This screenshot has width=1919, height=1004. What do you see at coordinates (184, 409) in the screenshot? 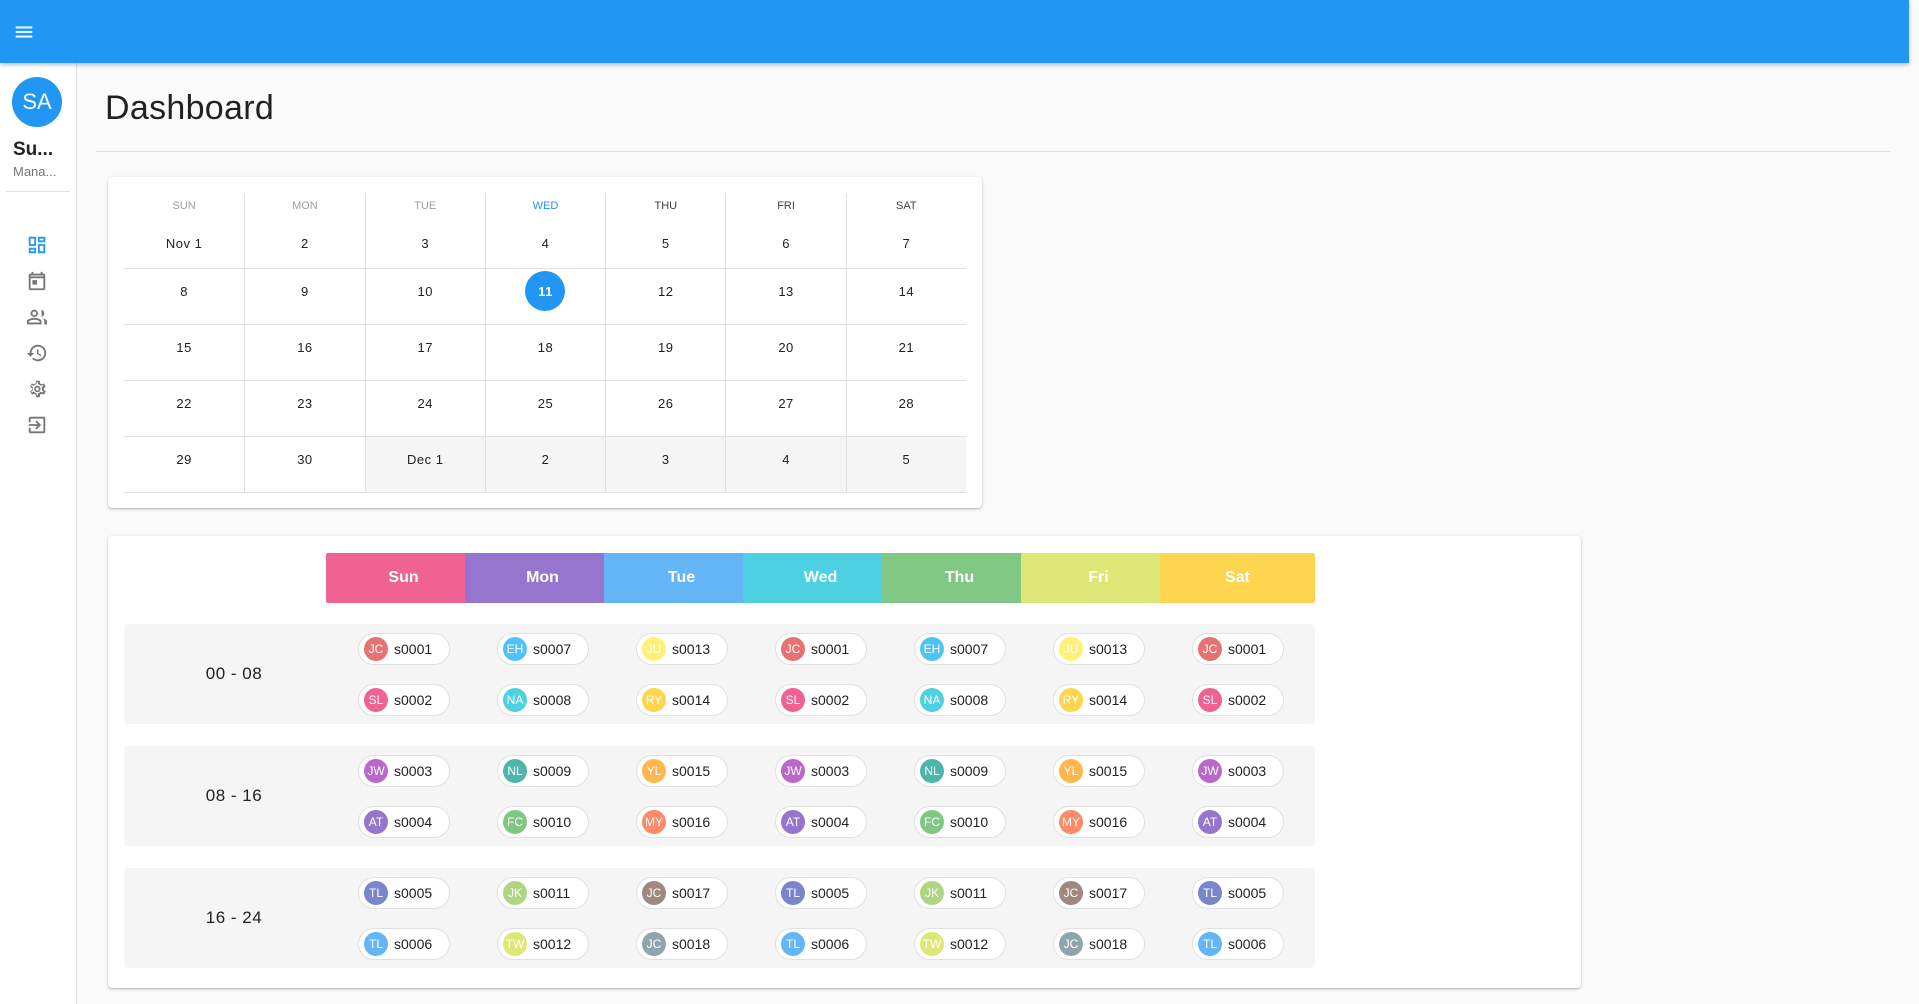
I see `calendar-day-cell: 22` at bounding box center [184, 409].